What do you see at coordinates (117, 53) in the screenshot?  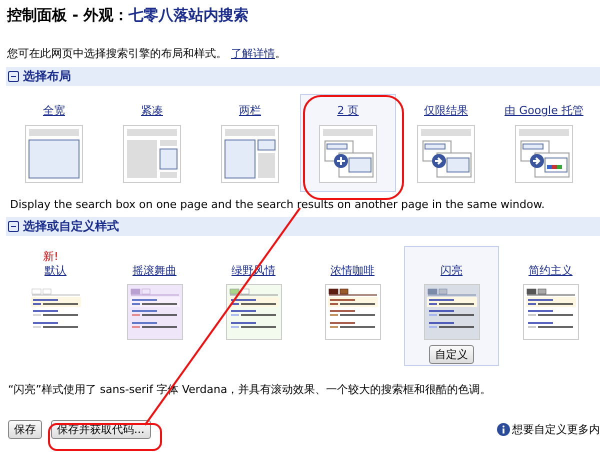 I see `intro-text: 您可在此网页中选择搜索引擎的布局和样式。` at bounding box center [117, 53].